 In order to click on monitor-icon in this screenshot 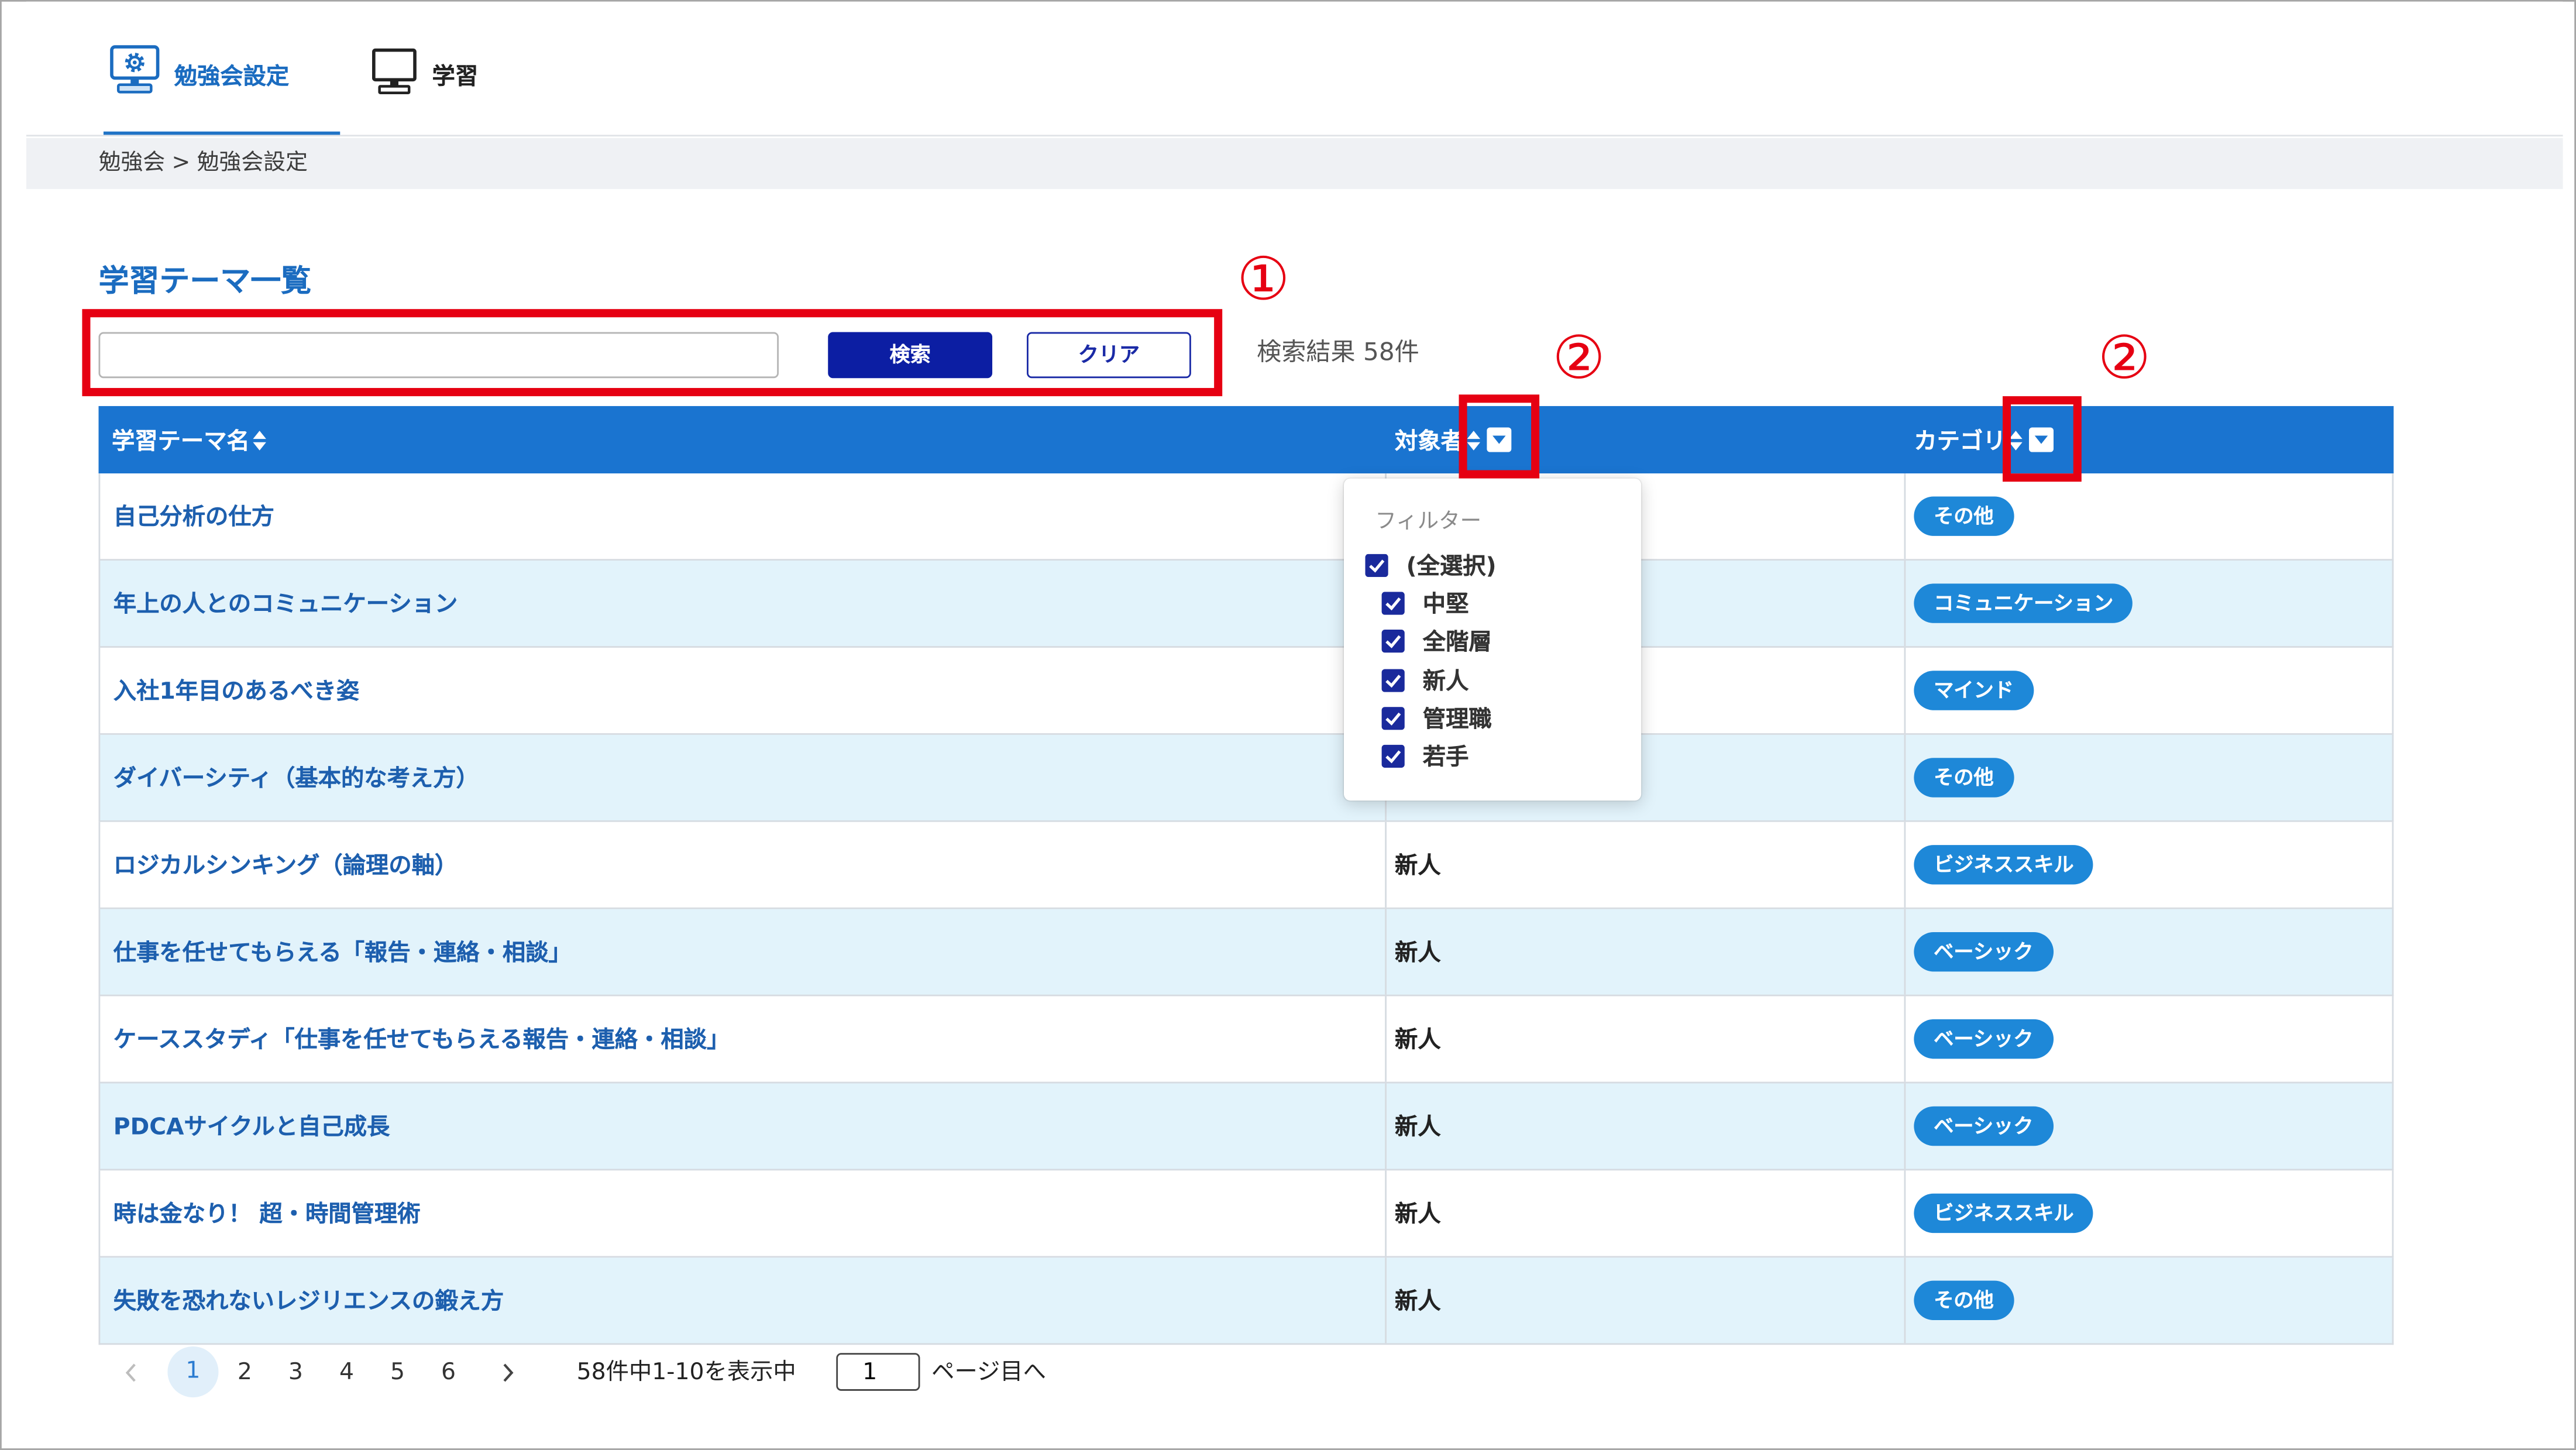, I will do `click(395, 71)`.